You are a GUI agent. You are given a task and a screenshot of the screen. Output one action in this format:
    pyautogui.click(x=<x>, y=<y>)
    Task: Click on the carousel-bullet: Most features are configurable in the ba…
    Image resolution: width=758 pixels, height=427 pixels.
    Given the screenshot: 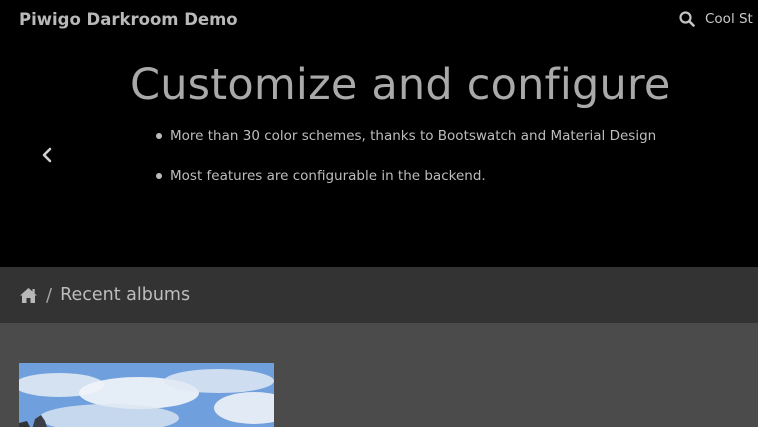 What is the action you would take?
    pyautogui.click(x=406, y=176)
    